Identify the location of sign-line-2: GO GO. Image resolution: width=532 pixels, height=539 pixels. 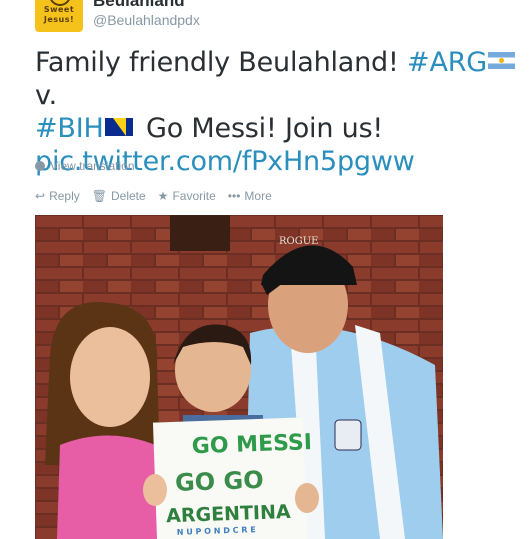
(219, 481).